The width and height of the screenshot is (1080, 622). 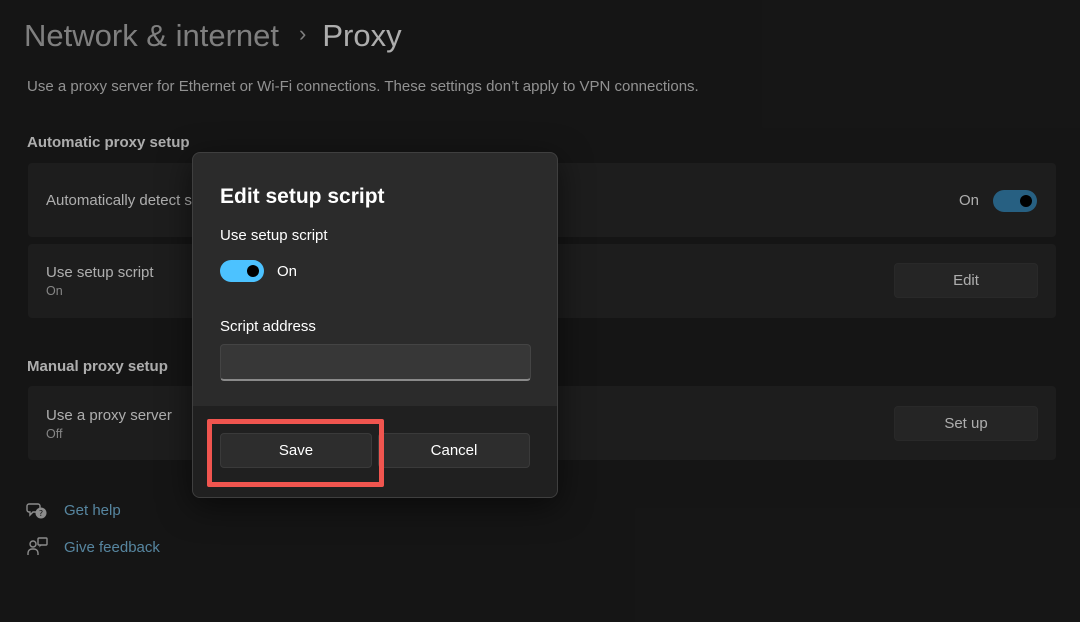 What do you see at coordinates (287, 271) in the screenshot?
I see `use-setup-script-state: On` at bounding box center [287, 271].